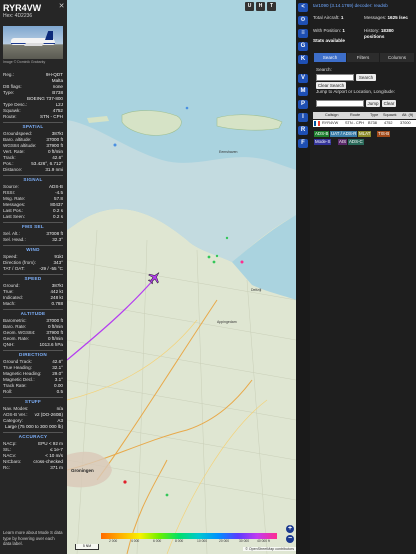 This screenshot has width=416, height=554. I want to click on section-header-wind: WIND, so click(33, 248).